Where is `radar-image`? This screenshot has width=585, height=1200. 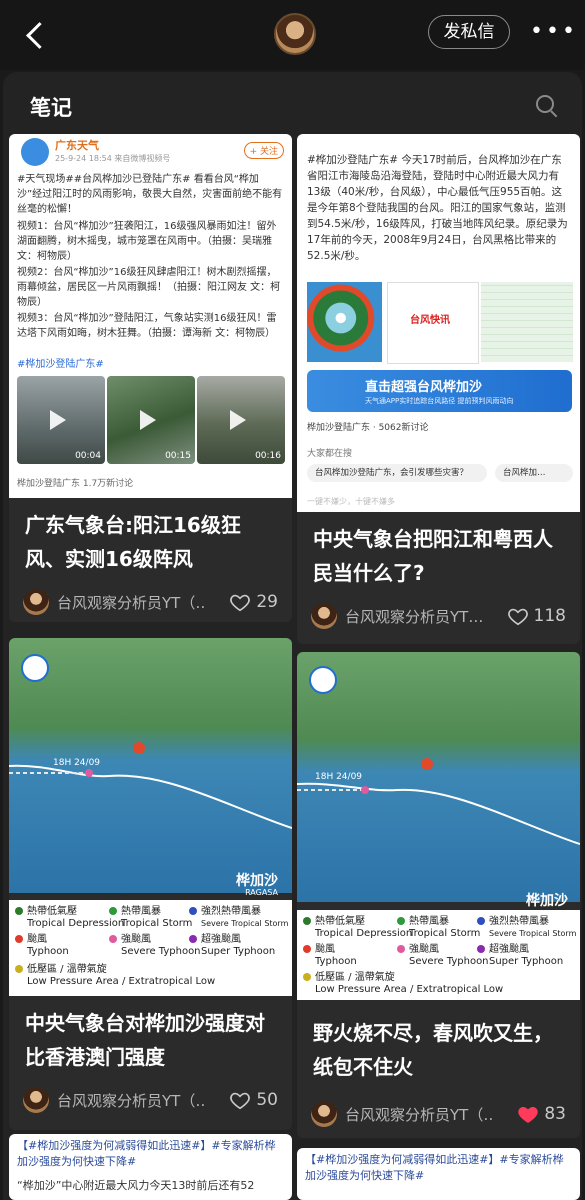 radar-image is located at coordinates (344, 322).